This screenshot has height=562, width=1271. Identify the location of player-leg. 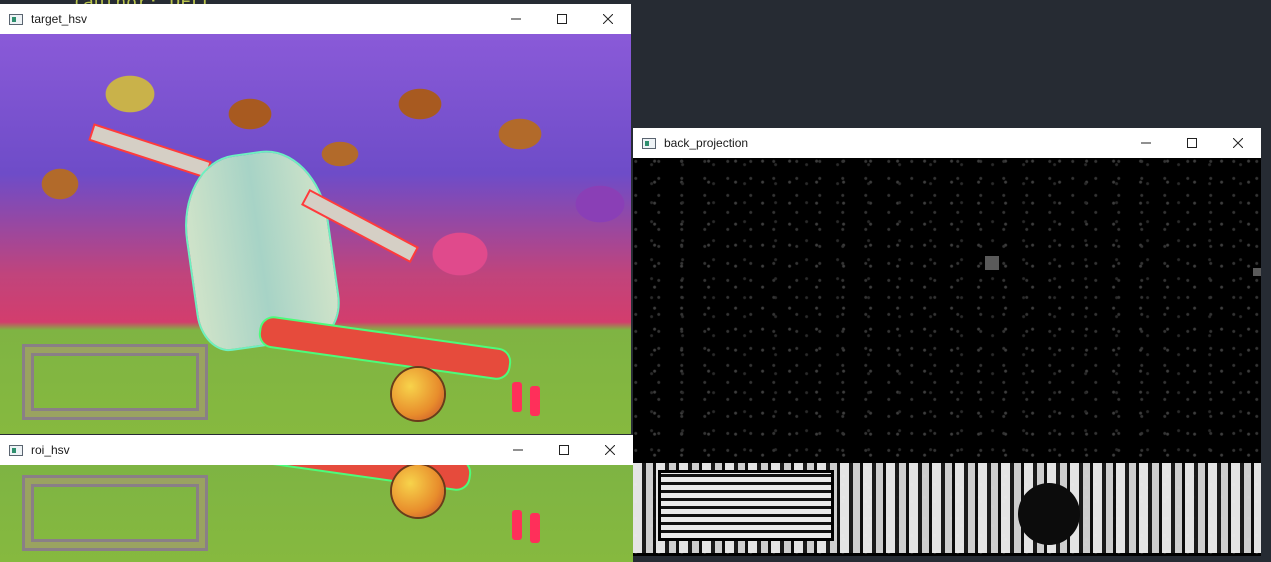
(385, 348).